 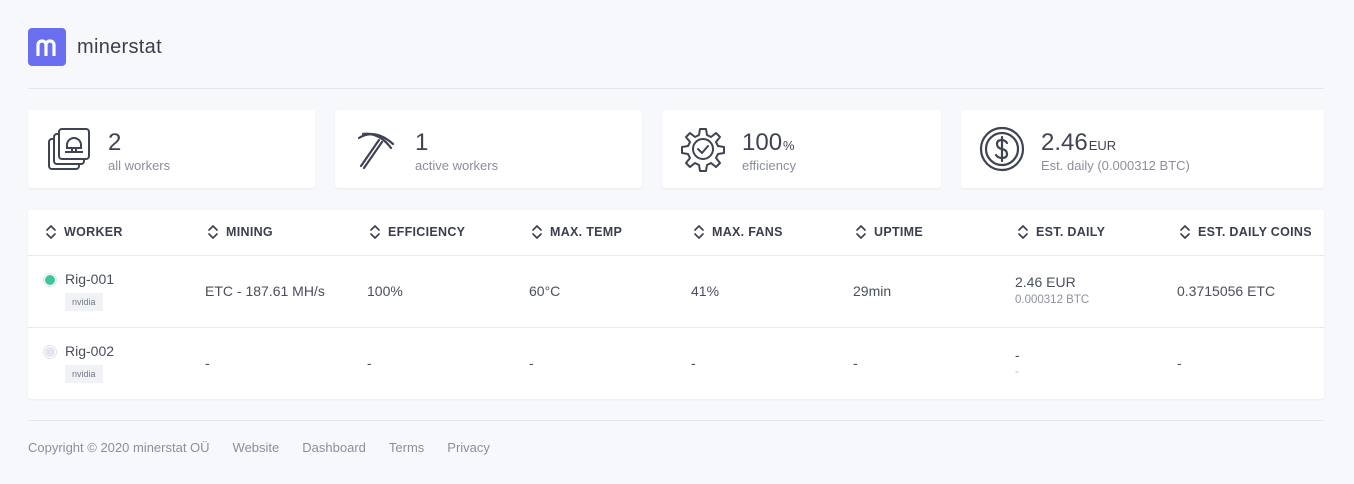 What do you see at coordinates (417, 232) in the screenshot?
I see `column-header-efficiency: EFFICIENCY` at bounding box center [417, 232].